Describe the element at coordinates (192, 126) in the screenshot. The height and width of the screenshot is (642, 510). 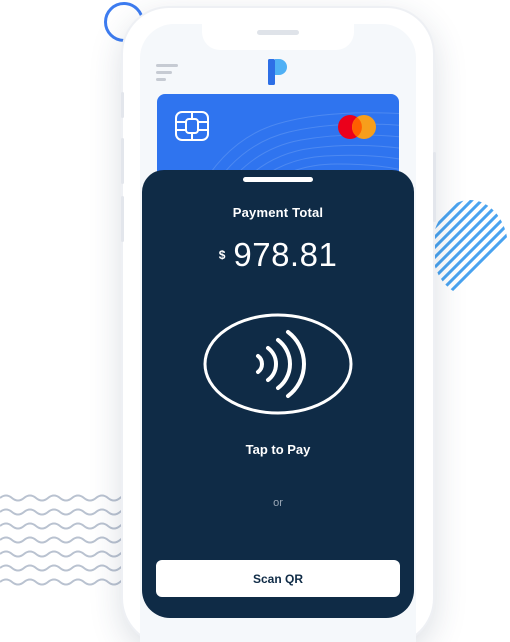
I see `card-chip-icon` at that location.